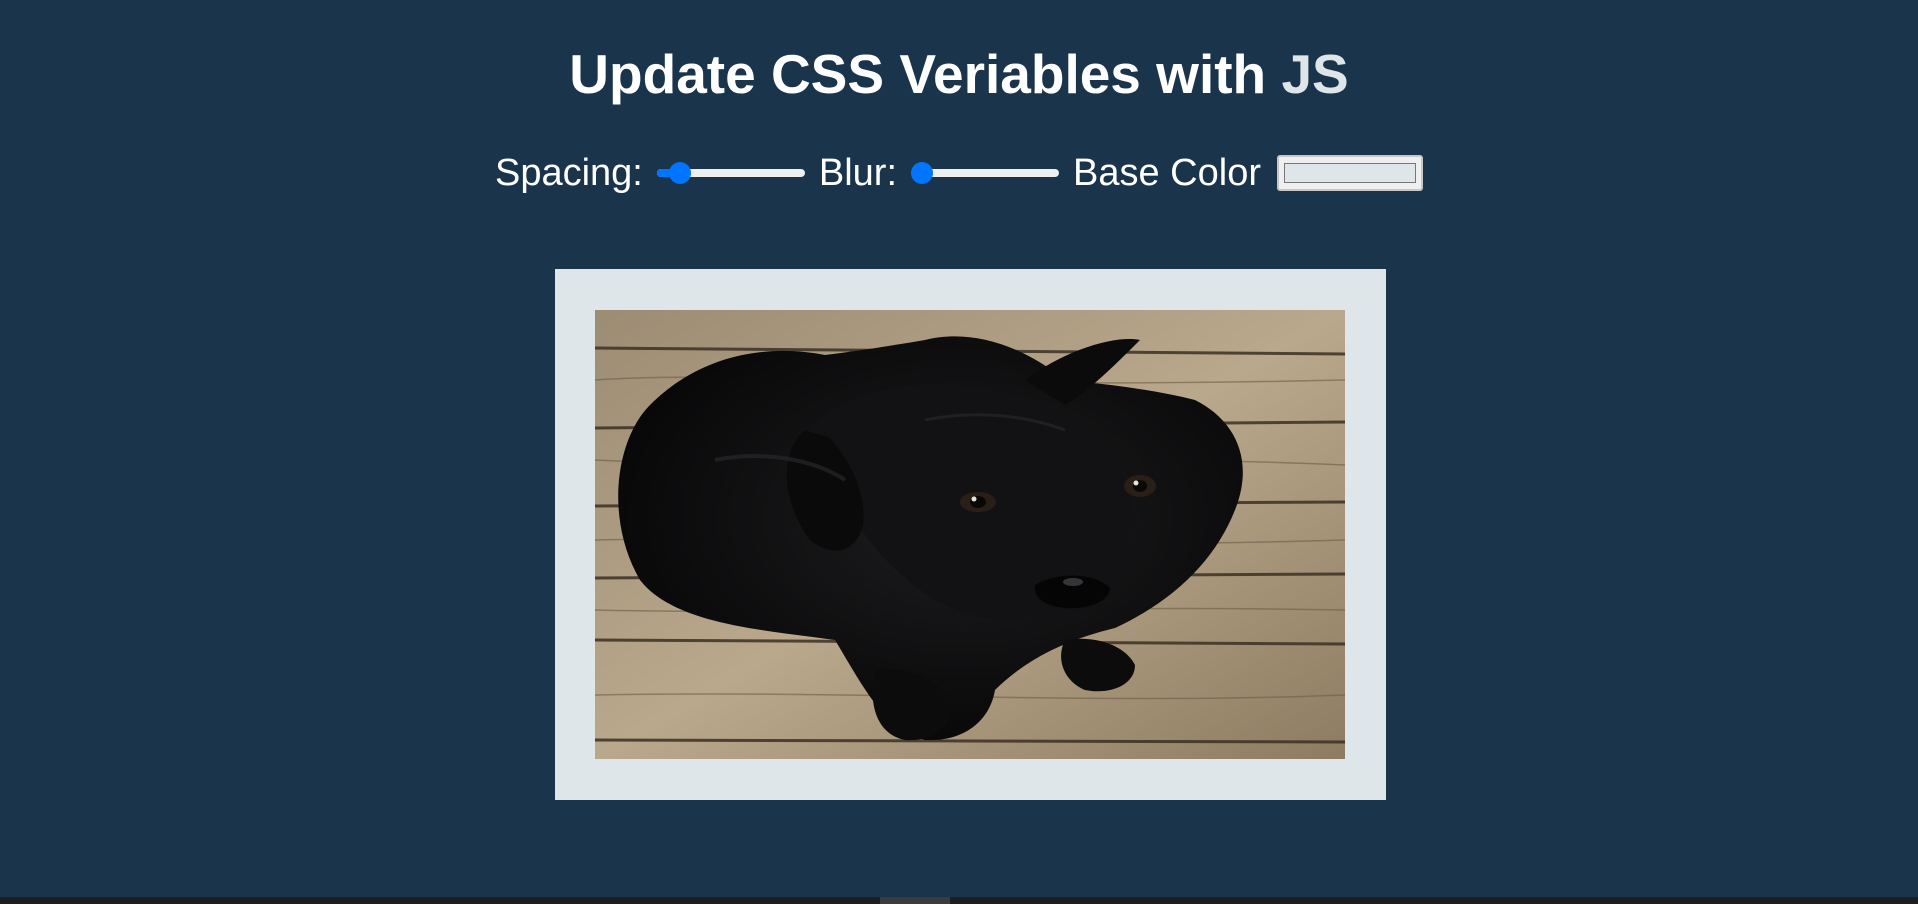  What do you see at coordinates (959, 900) in the screenshot?
I see `horizontal-scrollbar` at bounding box center [959, 900].